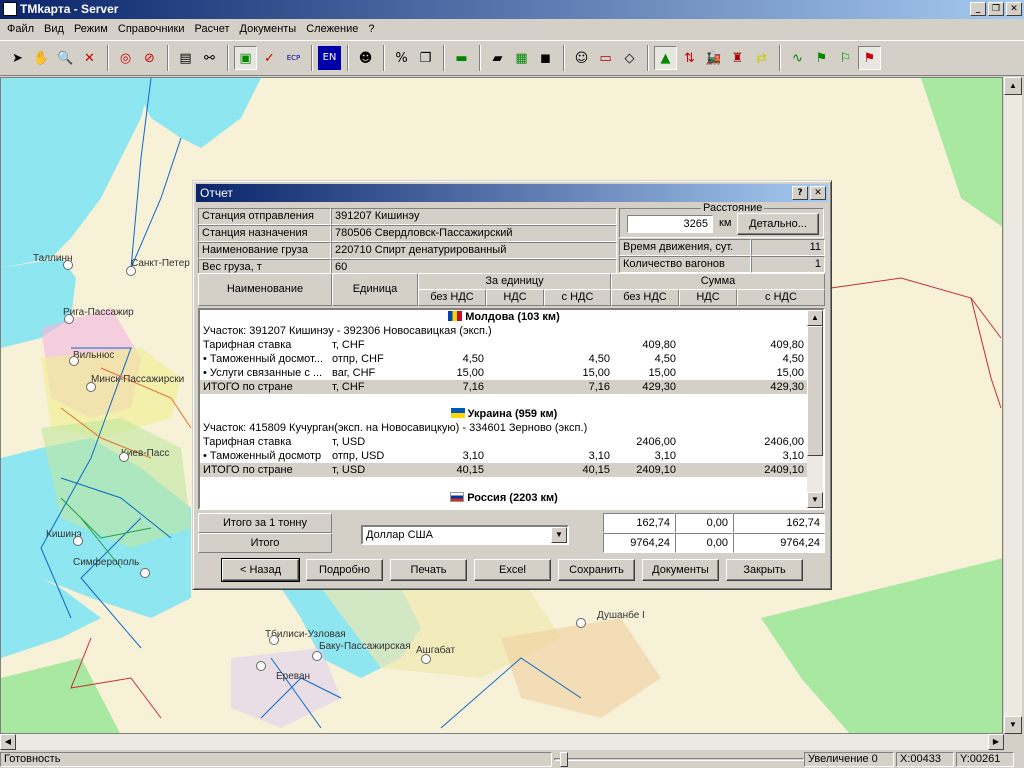 The width and height of the screenshot is (1024, 768). Describe the element at coordinates (245, 58) in the screenshot. I see `route-icon: ▣` at that location.